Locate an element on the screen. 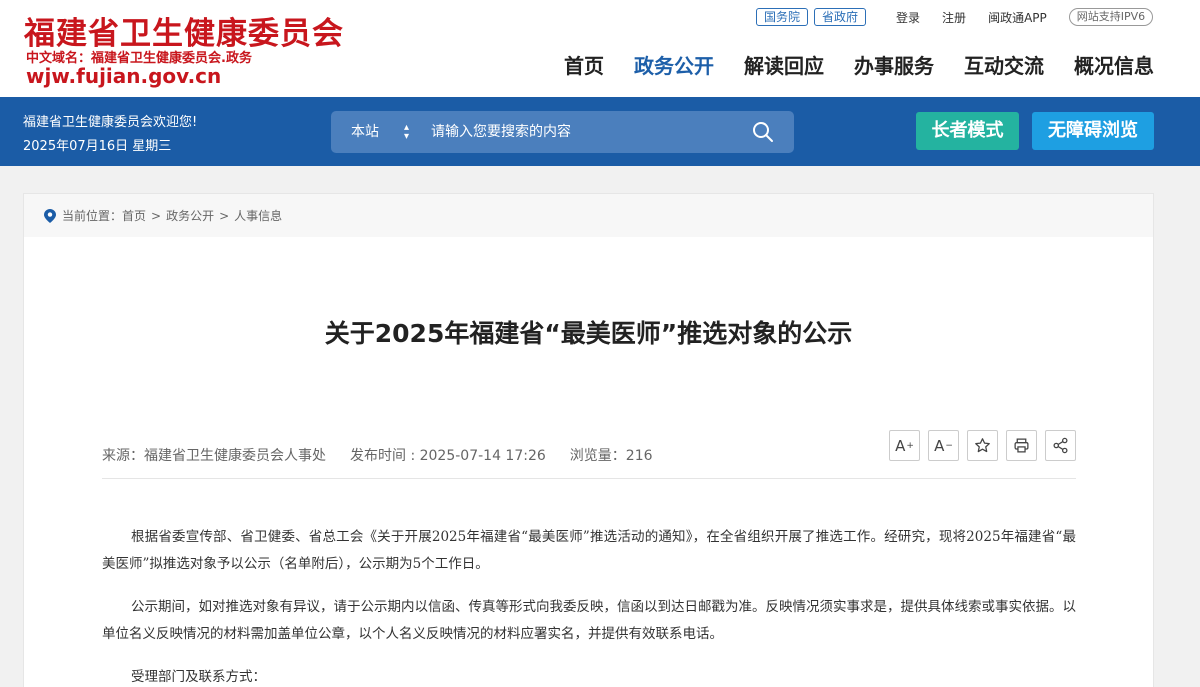 This screenshot has width=1200, height=687. article-publish-time: 发布时间 : 2025-07-14 17:26 is located at coordinates (448, 456).